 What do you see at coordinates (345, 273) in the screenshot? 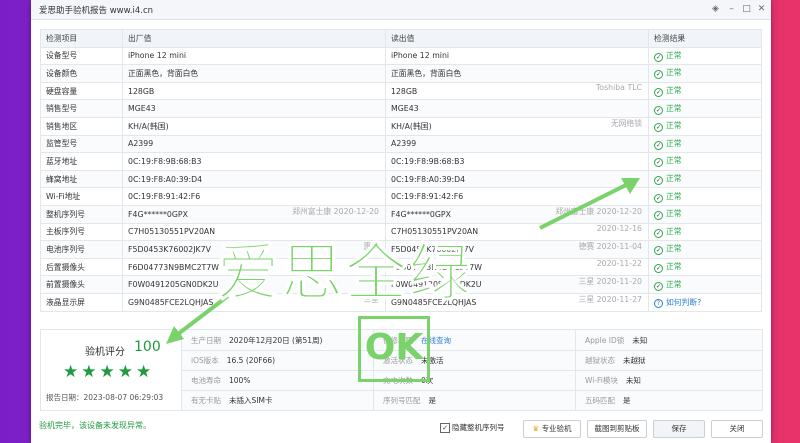
I see `overlay-headline: 爱思全绿` at bounding box center [345, 273].